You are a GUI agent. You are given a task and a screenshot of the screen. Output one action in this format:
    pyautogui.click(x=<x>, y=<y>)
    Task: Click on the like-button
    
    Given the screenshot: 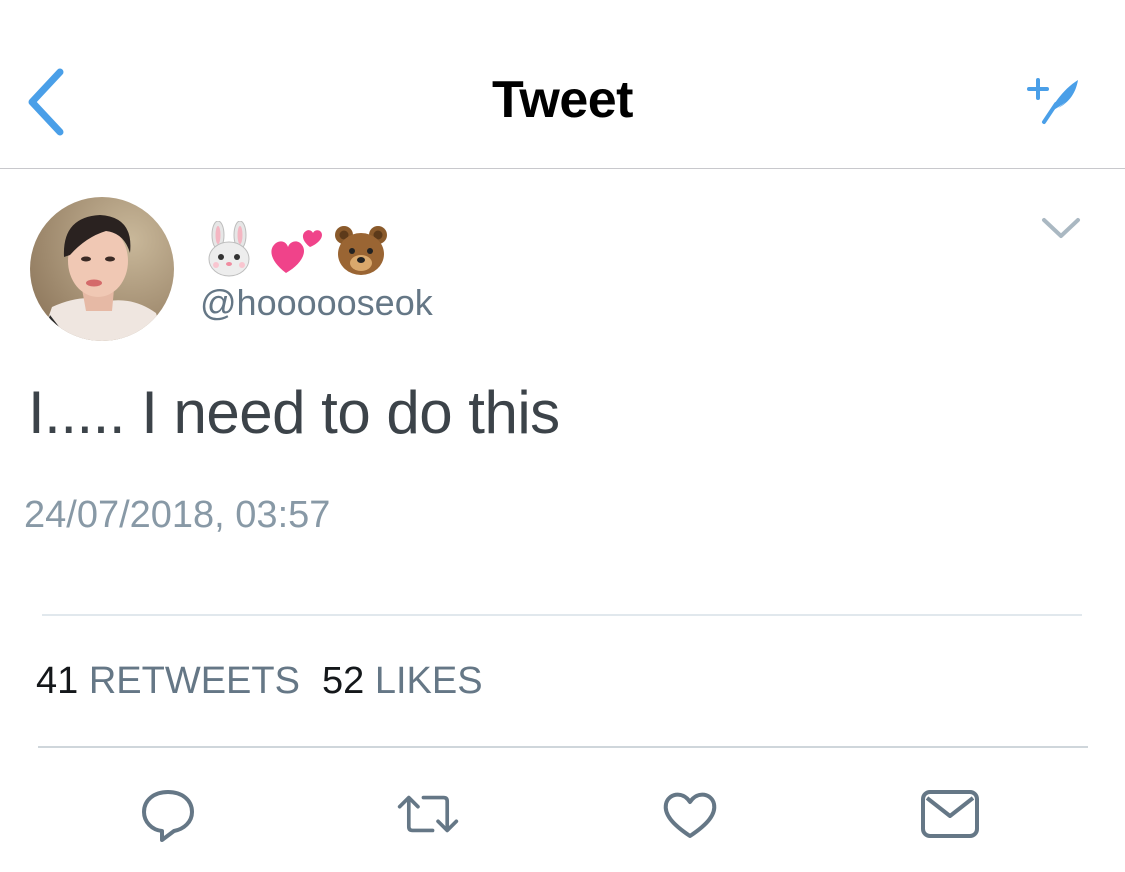 What is the action you would take?
    pyautogui.click(x=690, y=814)
    